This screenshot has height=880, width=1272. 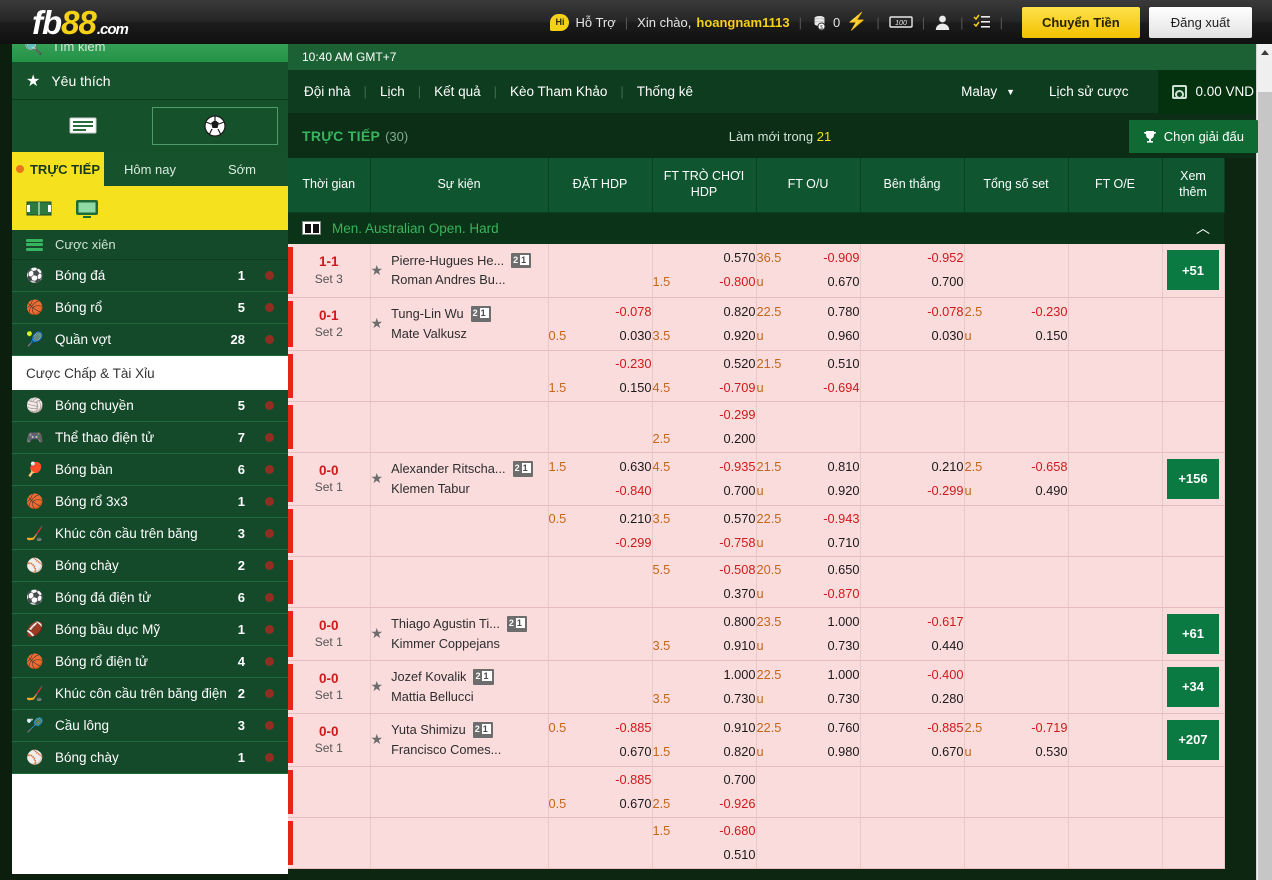 What do you see at coordinates (704, 282) in the screenshot?
I see `odds-line: 1.5 -0.800` at bounding box center [704, 282].